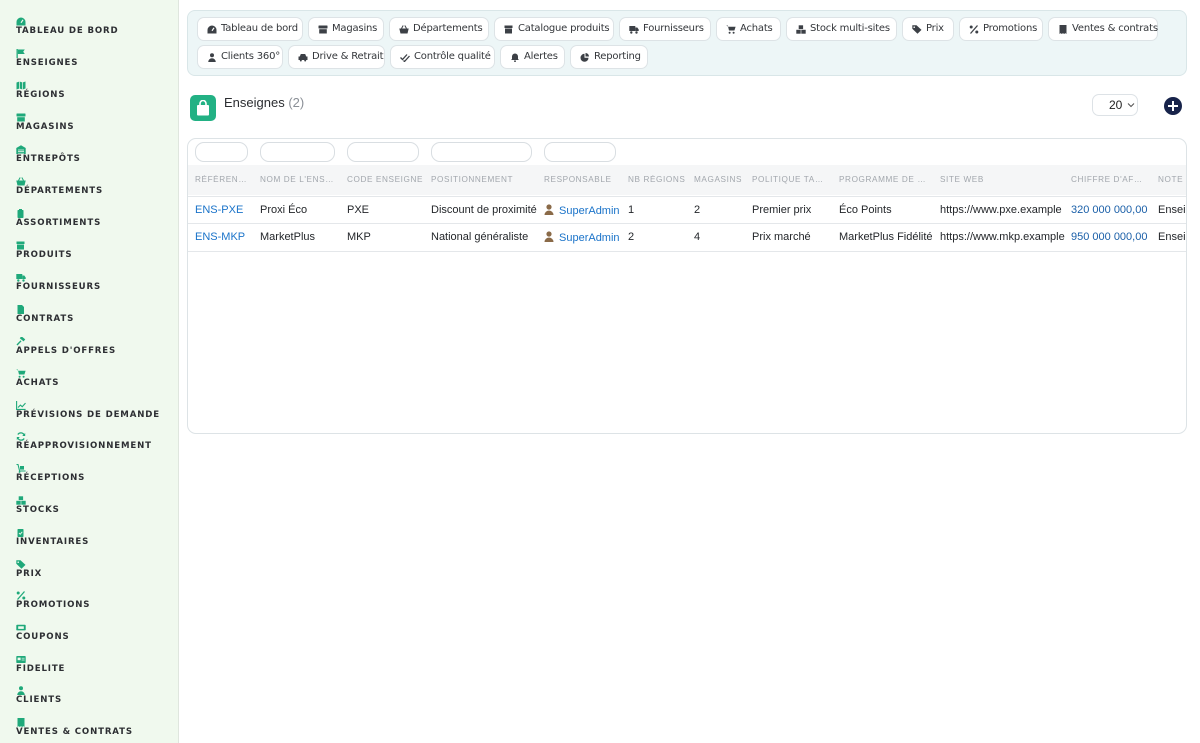 The width and height of the screenshot is (1200, 743). I want to click on column-header-positionnement: POSITIONNEMENT, so click(483, 179).